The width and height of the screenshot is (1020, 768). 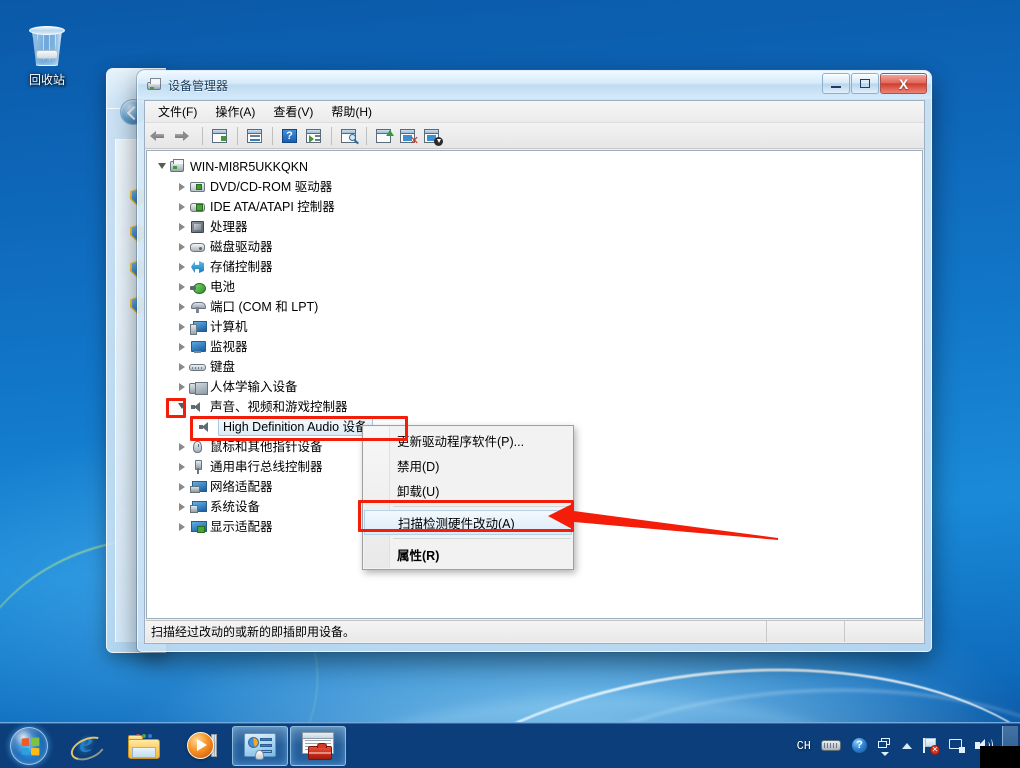 I want to click on tray-keyboard, so click(x=831, y=746).